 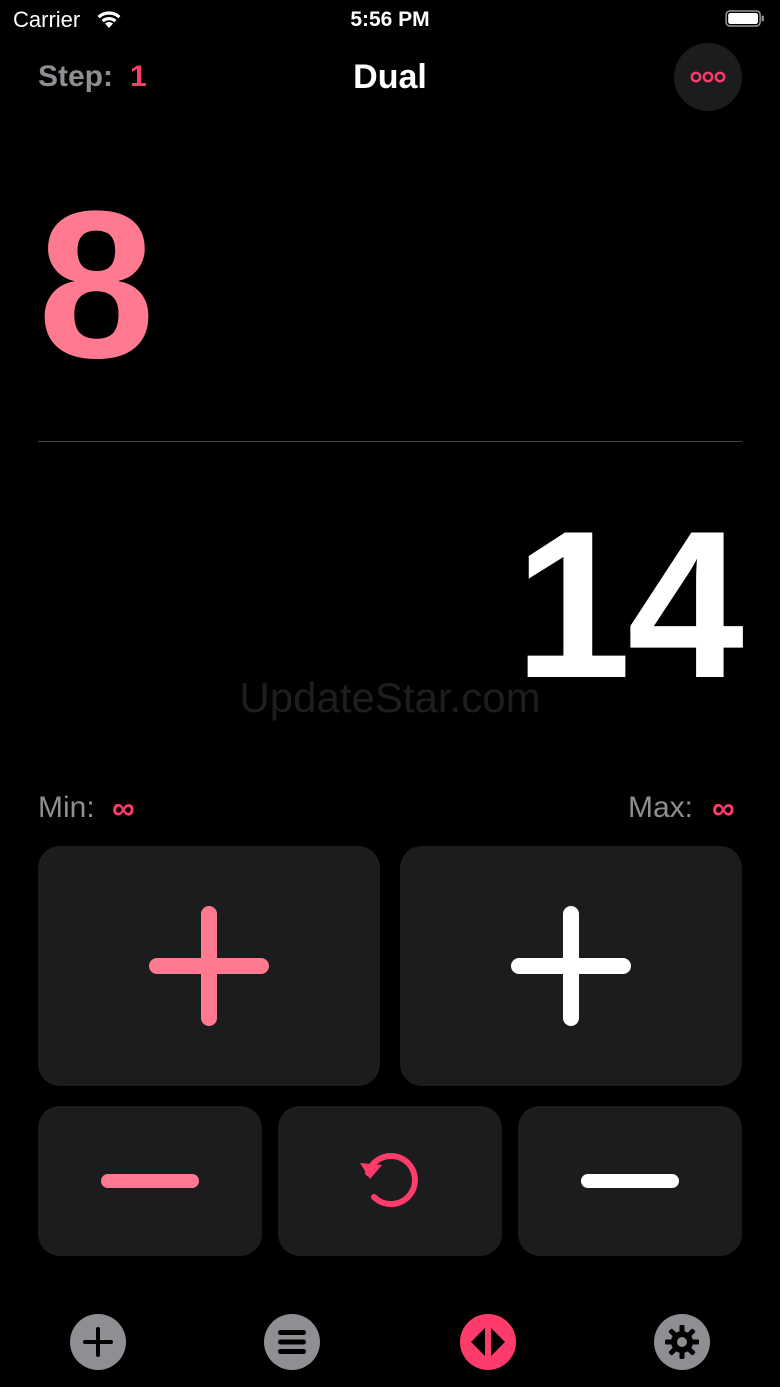 I want to click on gear-icon, so click(x=682, y=1342).